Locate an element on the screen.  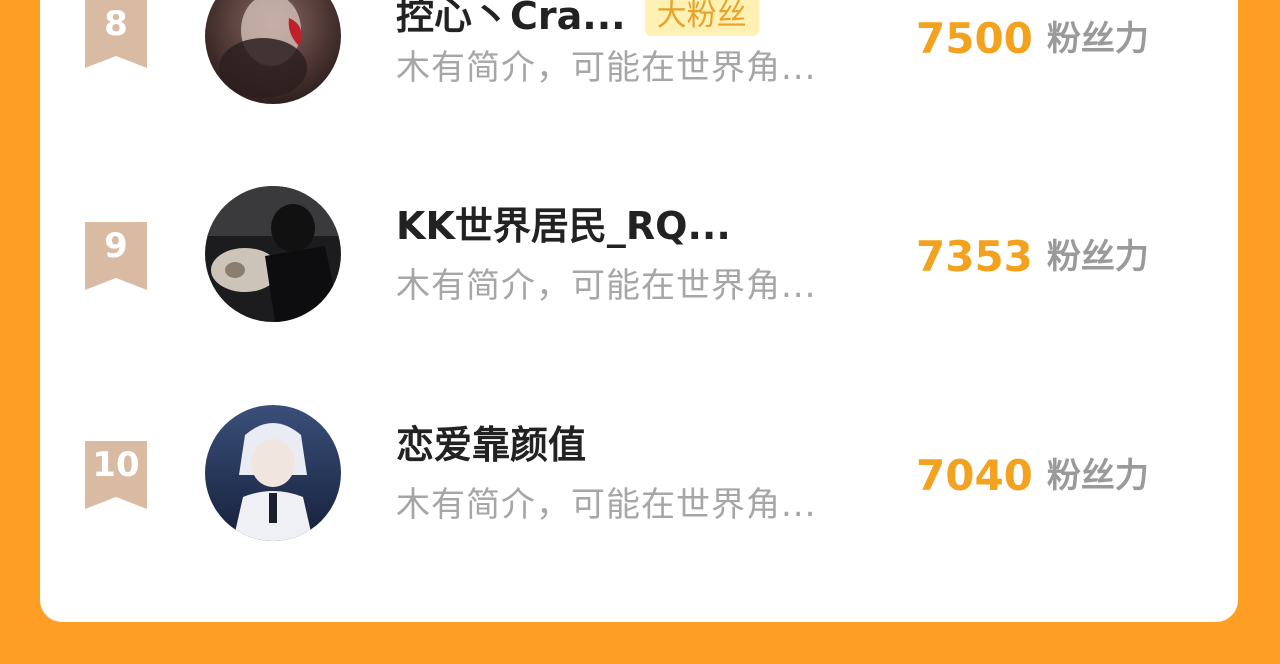
rank-badge: 9 is located at coordinates (116, 256).